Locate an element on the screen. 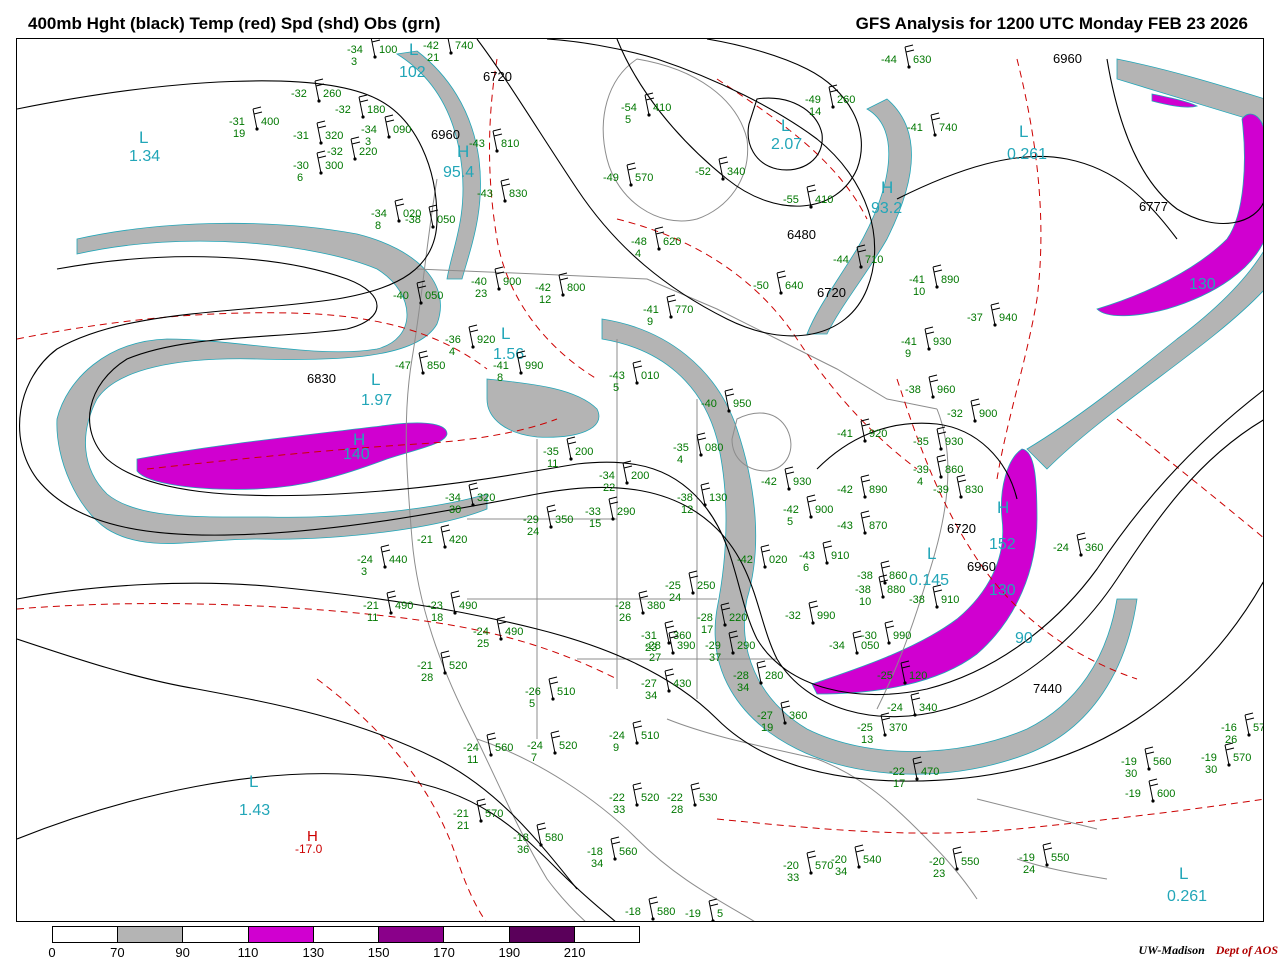  obs-height: 910 is located at coordinates (950, 600).